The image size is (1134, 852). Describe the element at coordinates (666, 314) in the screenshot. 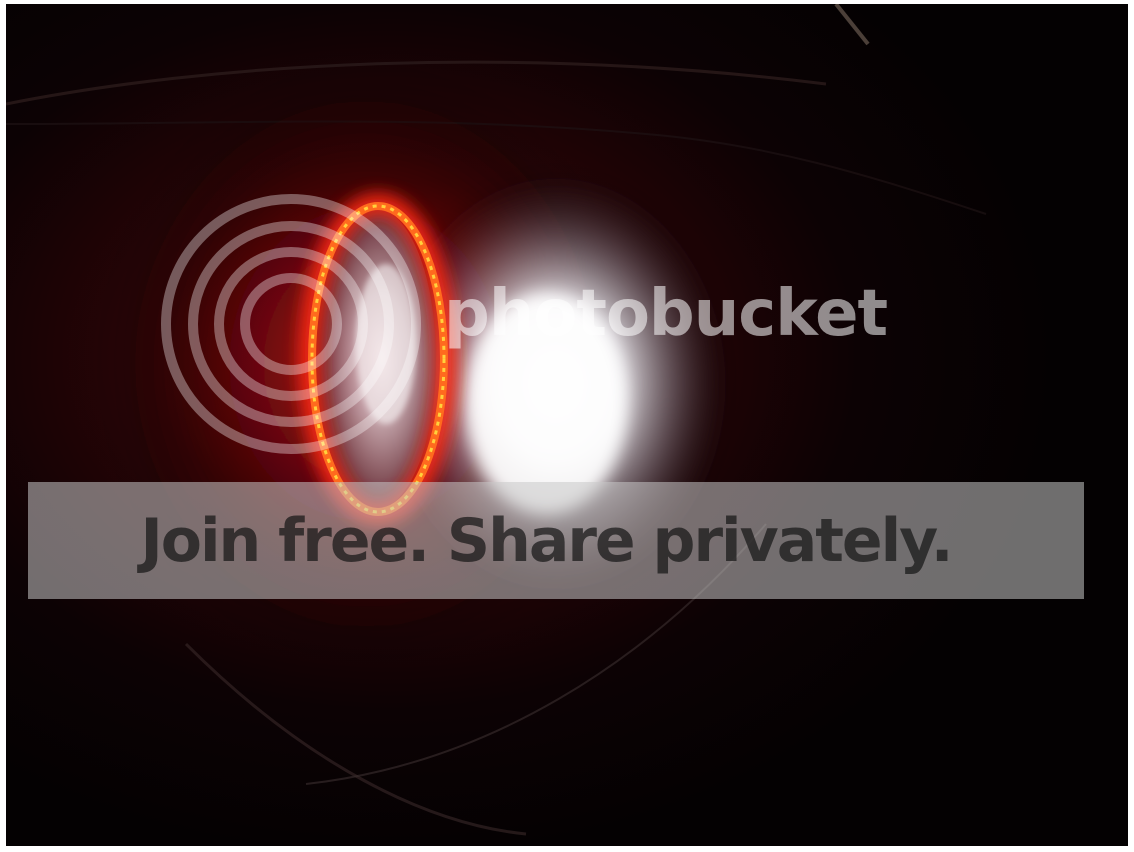

I see `watermark-brand-text: photobucket` at that location.